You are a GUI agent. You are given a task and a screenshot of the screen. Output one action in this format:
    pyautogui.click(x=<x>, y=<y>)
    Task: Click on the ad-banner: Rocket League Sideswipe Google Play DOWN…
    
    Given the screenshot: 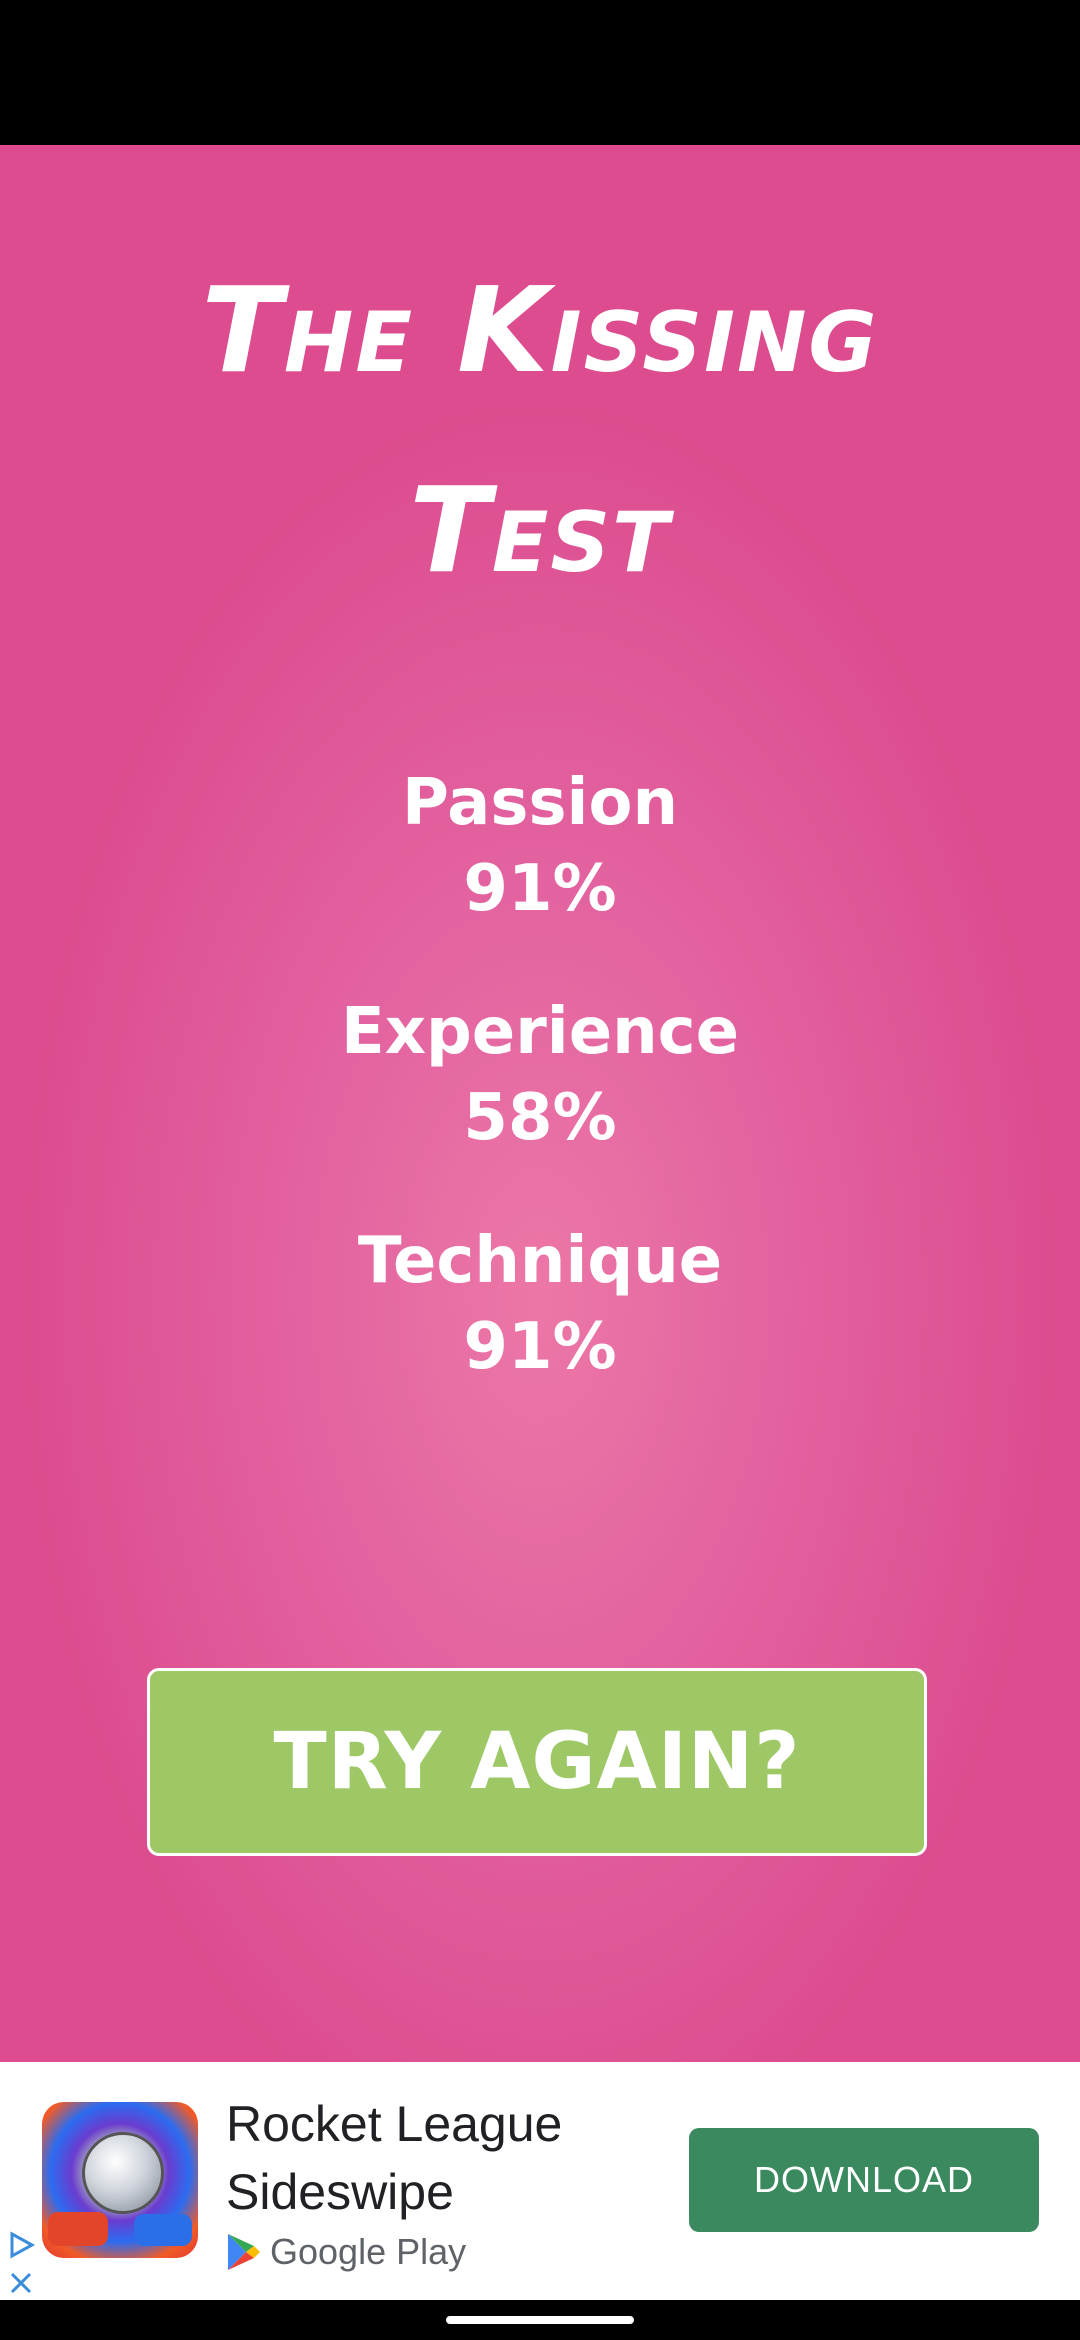 What is the action you would take?
    pyautogui.click(x=540, y=2181)
    